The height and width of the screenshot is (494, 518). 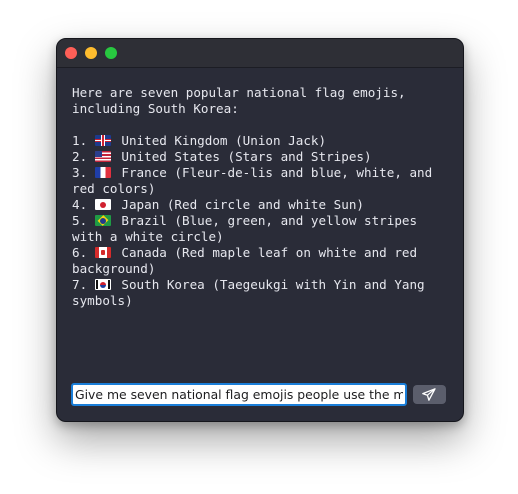 What do you see at coordinates (111, 53) in the screenshot?
I see `zoom-window-button` at bounding box center [111, 53].